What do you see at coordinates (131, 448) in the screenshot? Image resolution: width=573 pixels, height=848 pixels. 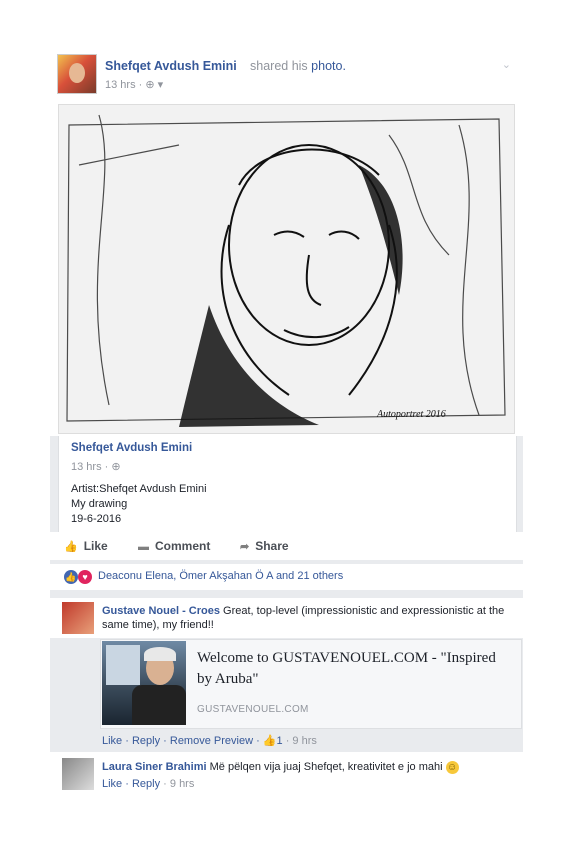 I see `shared-author-link: Shefqet Avdush Emini` at bounding box center [131, 448].